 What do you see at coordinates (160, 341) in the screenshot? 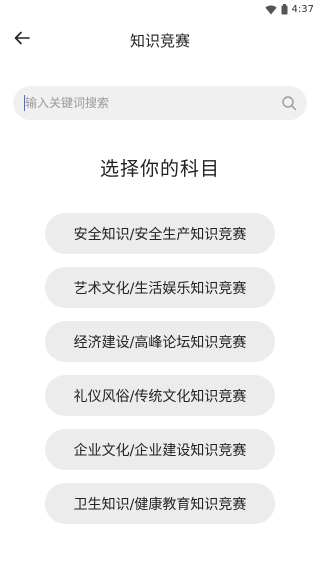
I see `subject-button: 经济建设/高峰论坛知识竞赛` at bounding box center [160, 341].